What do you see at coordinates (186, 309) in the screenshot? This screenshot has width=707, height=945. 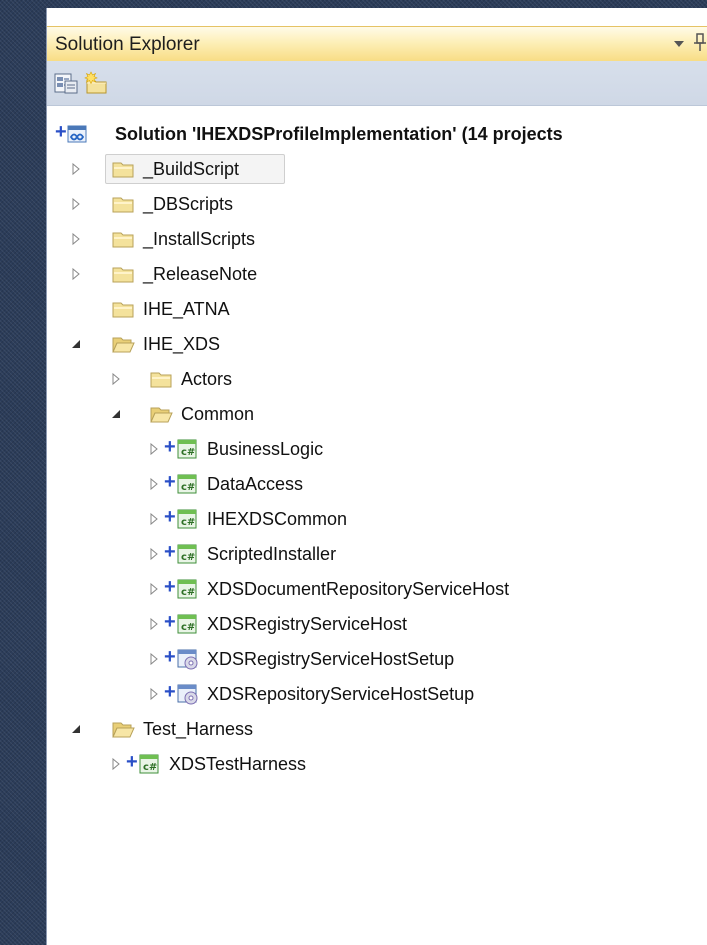 I see `tree-node-label: IHE_ATNA` at bounding box center [186, 309].